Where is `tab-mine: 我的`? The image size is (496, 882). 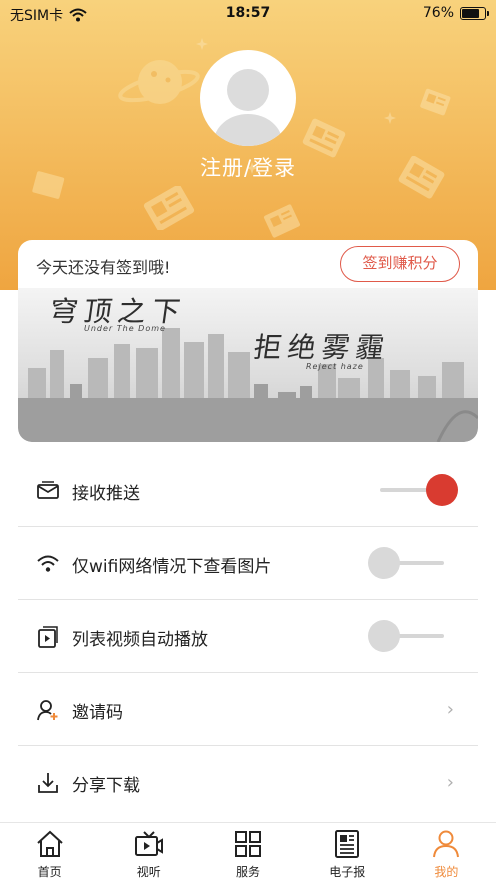
tab-mine: 我的 is located at coordinates (446, 852).